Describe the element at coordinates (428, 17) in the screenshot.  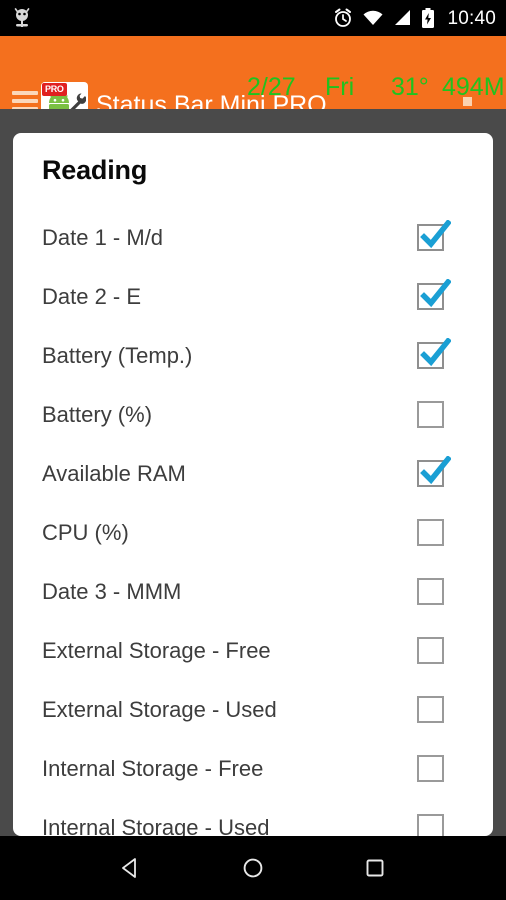
I see `battery-charging-icon` at that location.